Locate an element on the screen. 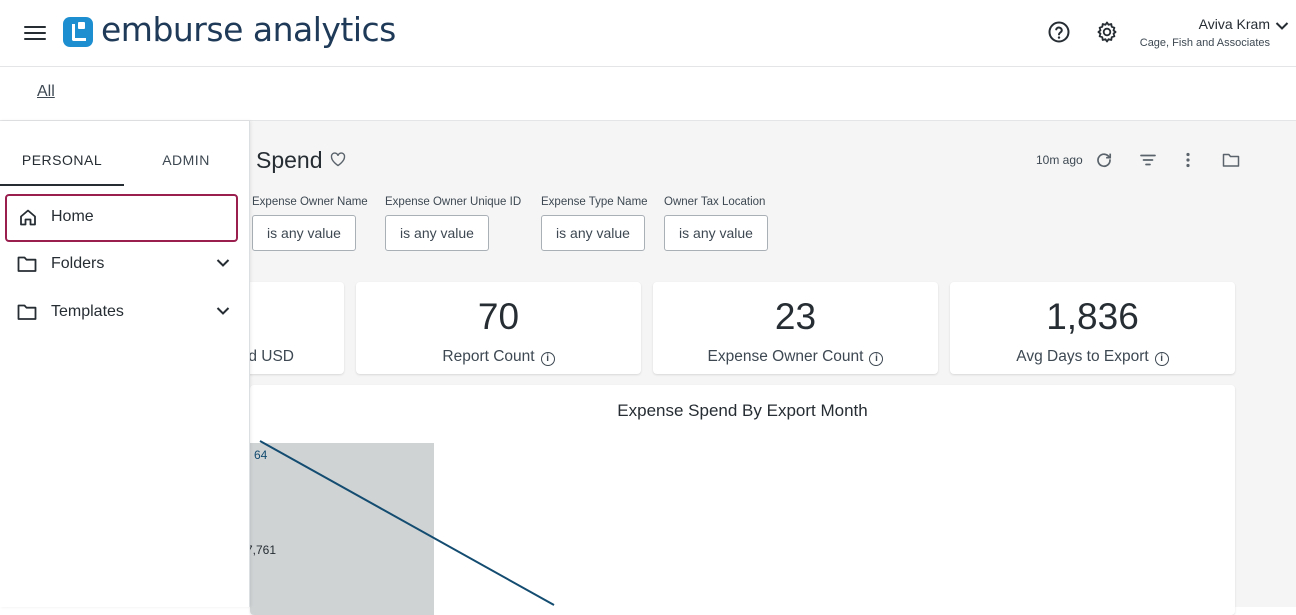 Image resolution: width=1296 pixels, height=615 pixels. chart-plot: 64 7,761 is located at coordinates (402, 527).